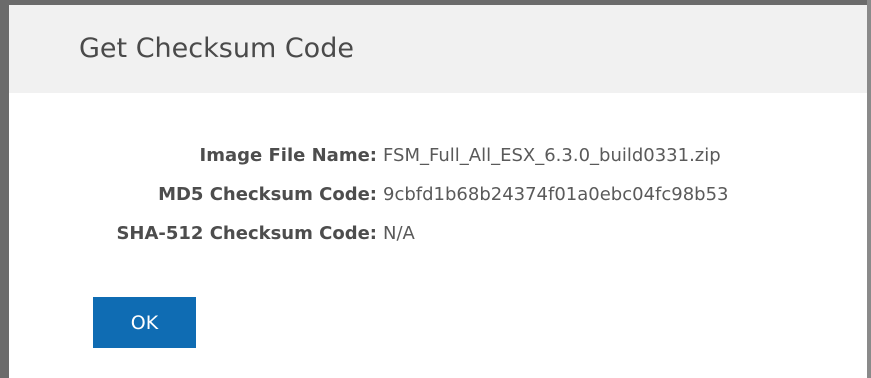 The image size is (871, 378). What do you see at coordinates (288, 155) in the screenshot?
I see `image-file-name-label: Image File Name:` at bounding box center [288, 155].